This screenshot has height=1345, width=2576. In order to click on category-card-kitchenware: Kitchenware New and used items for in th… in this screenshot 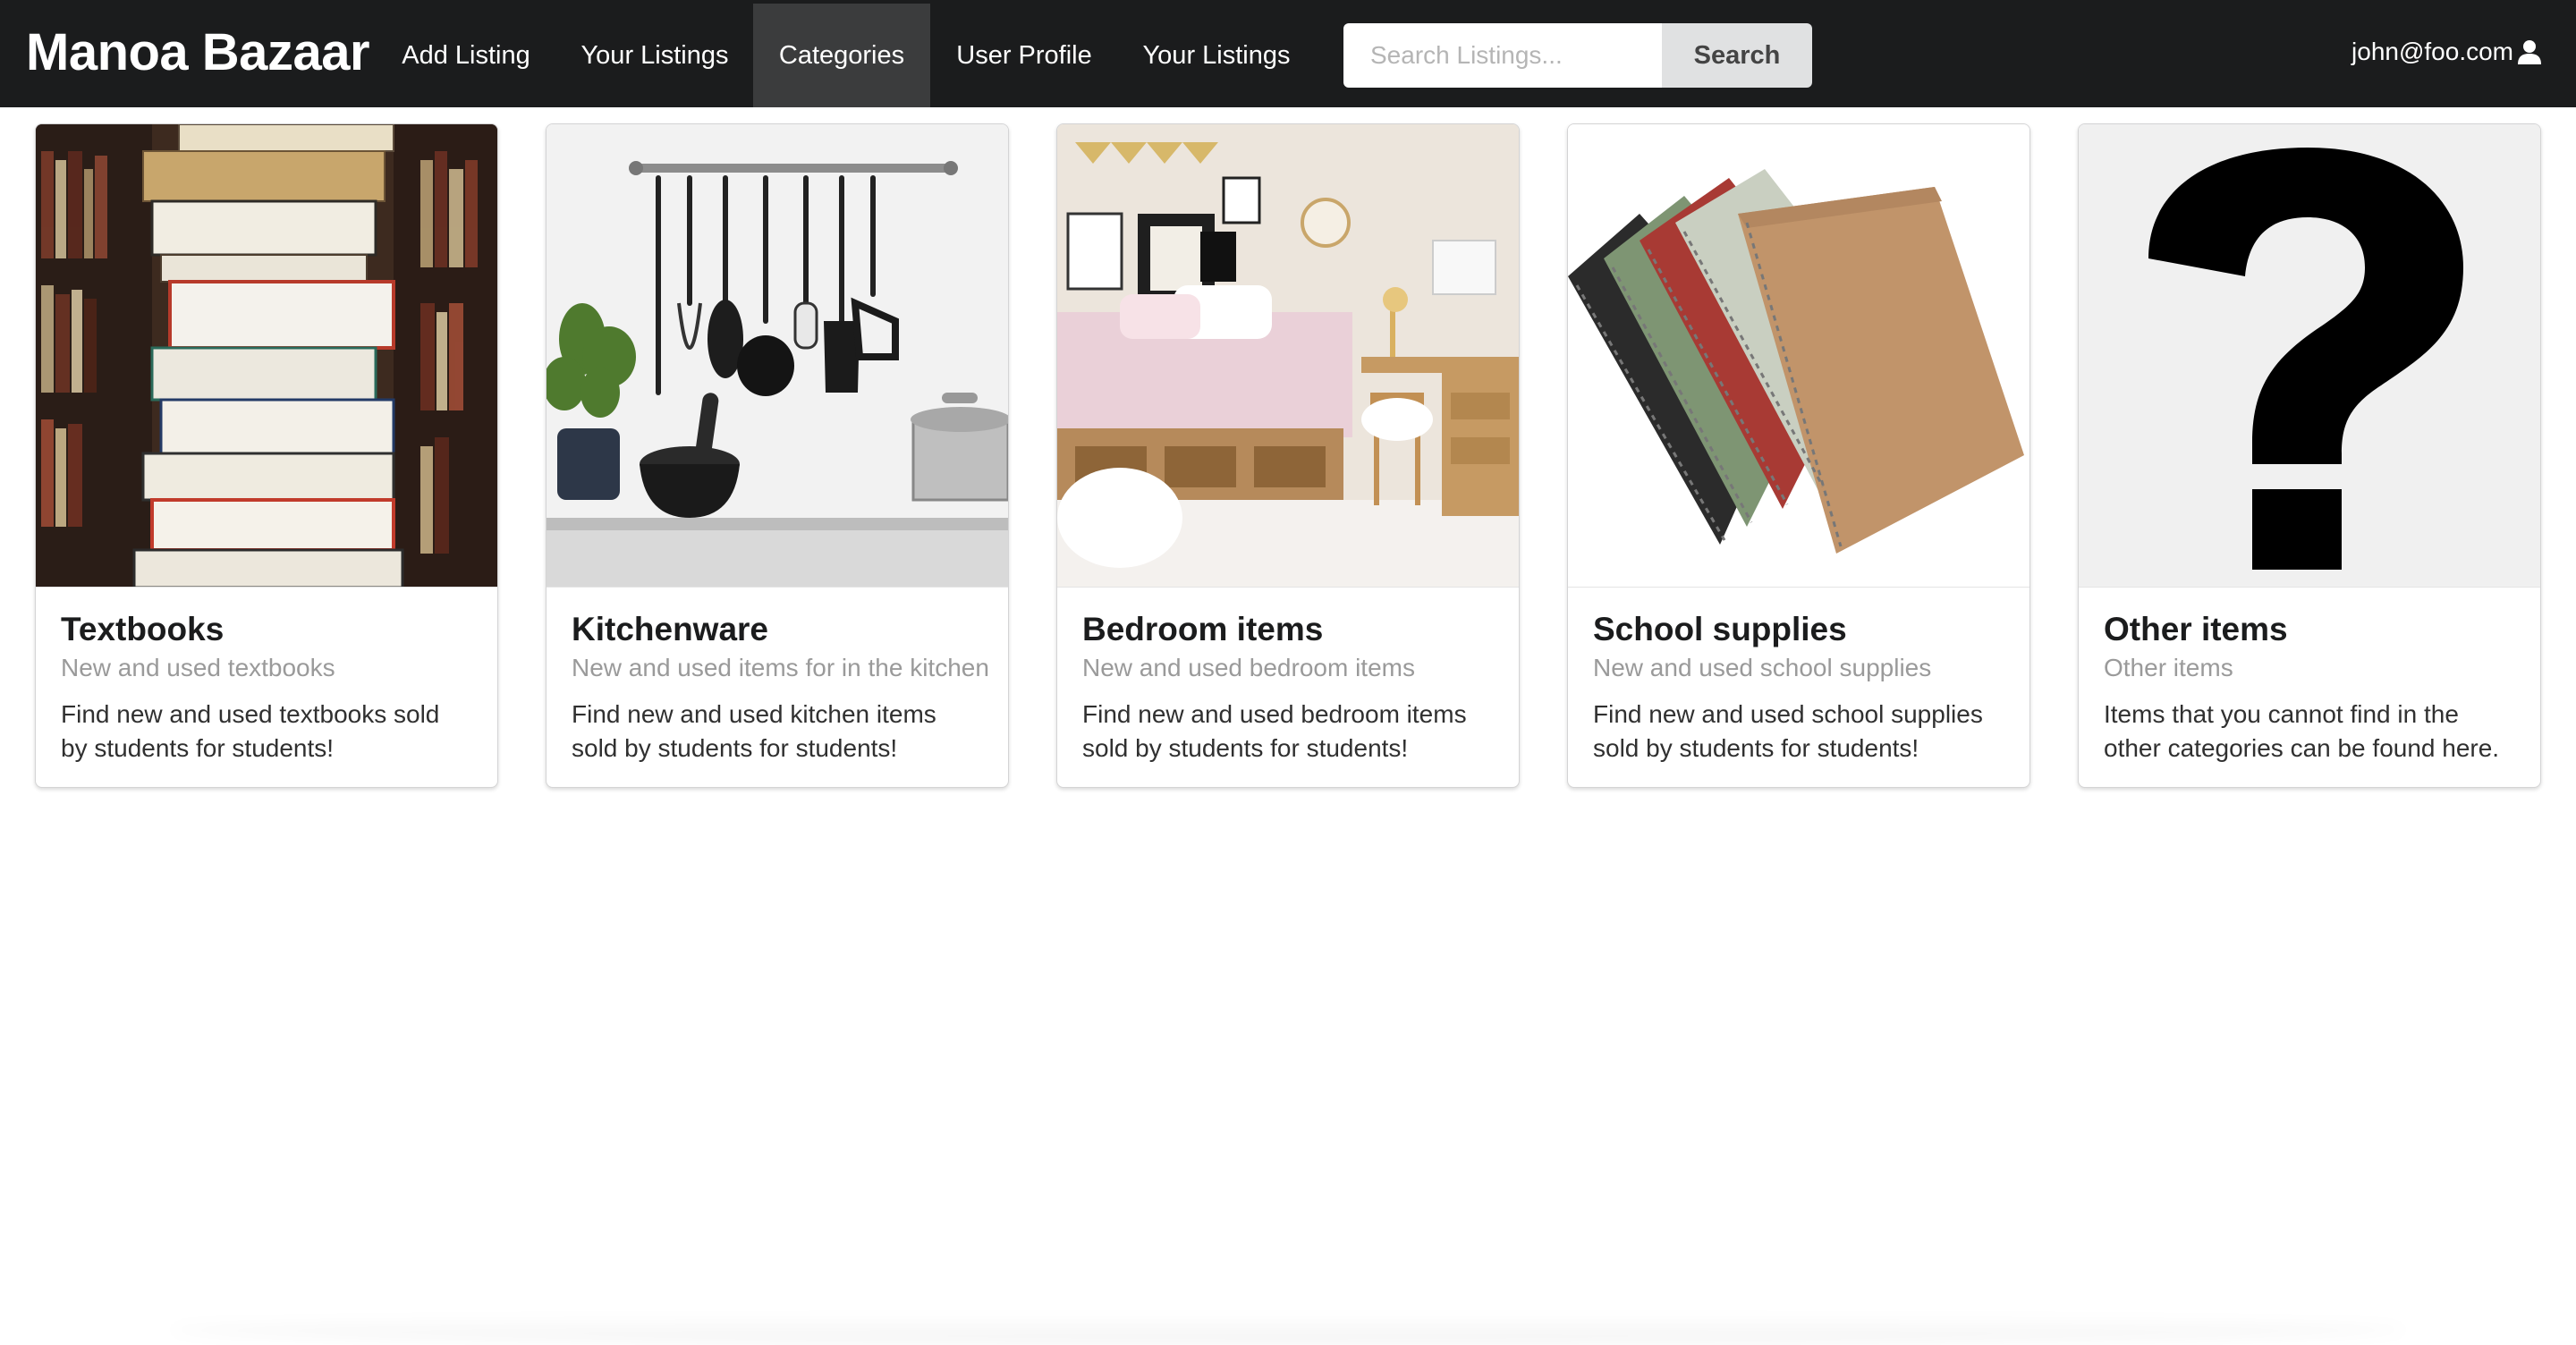, I will do `click(777, 455)`.